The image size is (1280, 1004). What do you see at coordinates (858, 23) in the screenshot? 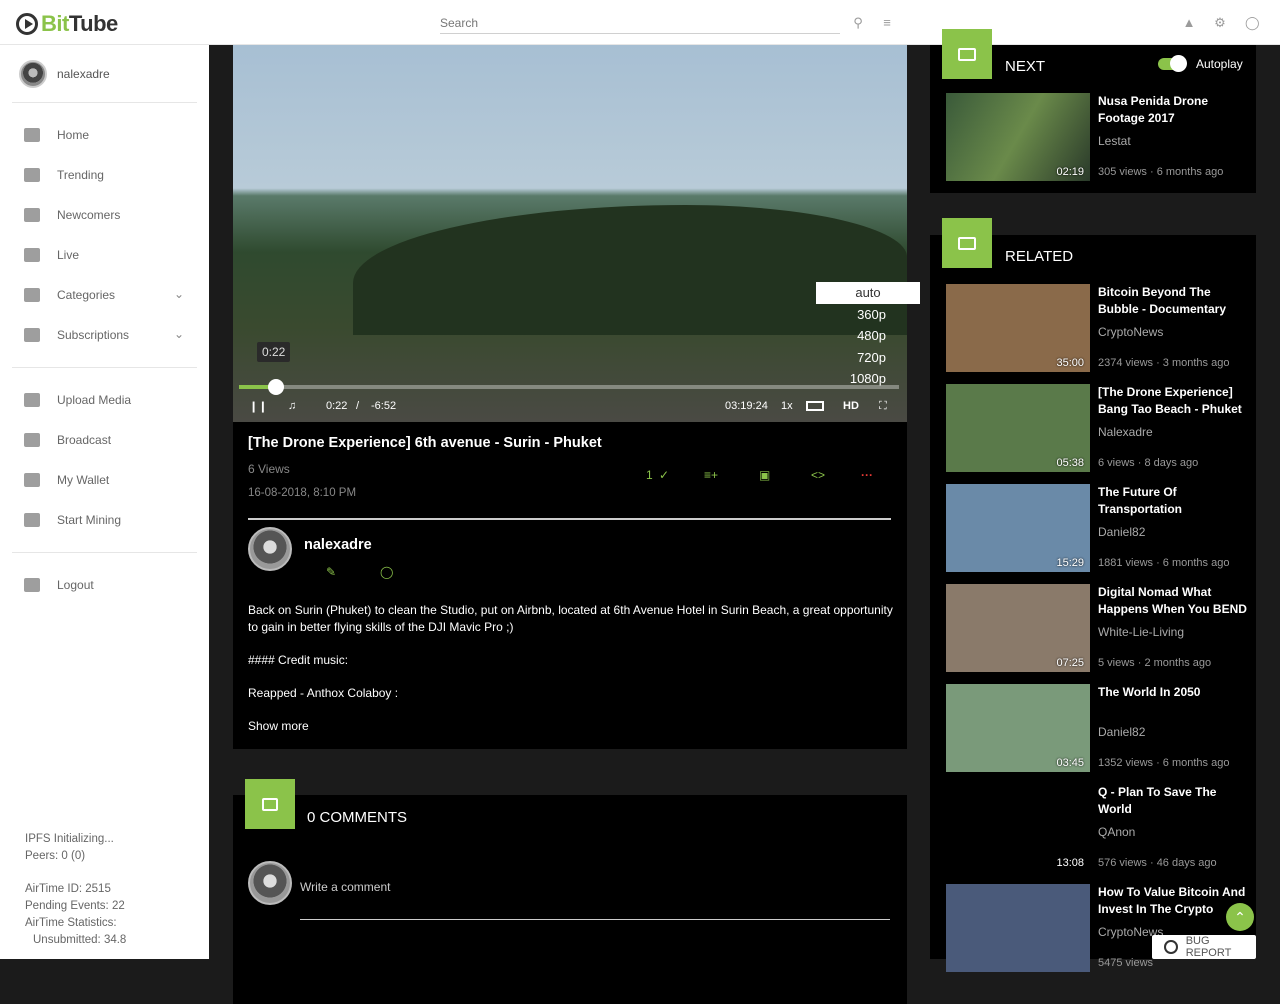
I see `search-icon: ⚲` at bounding box center [858, 23].